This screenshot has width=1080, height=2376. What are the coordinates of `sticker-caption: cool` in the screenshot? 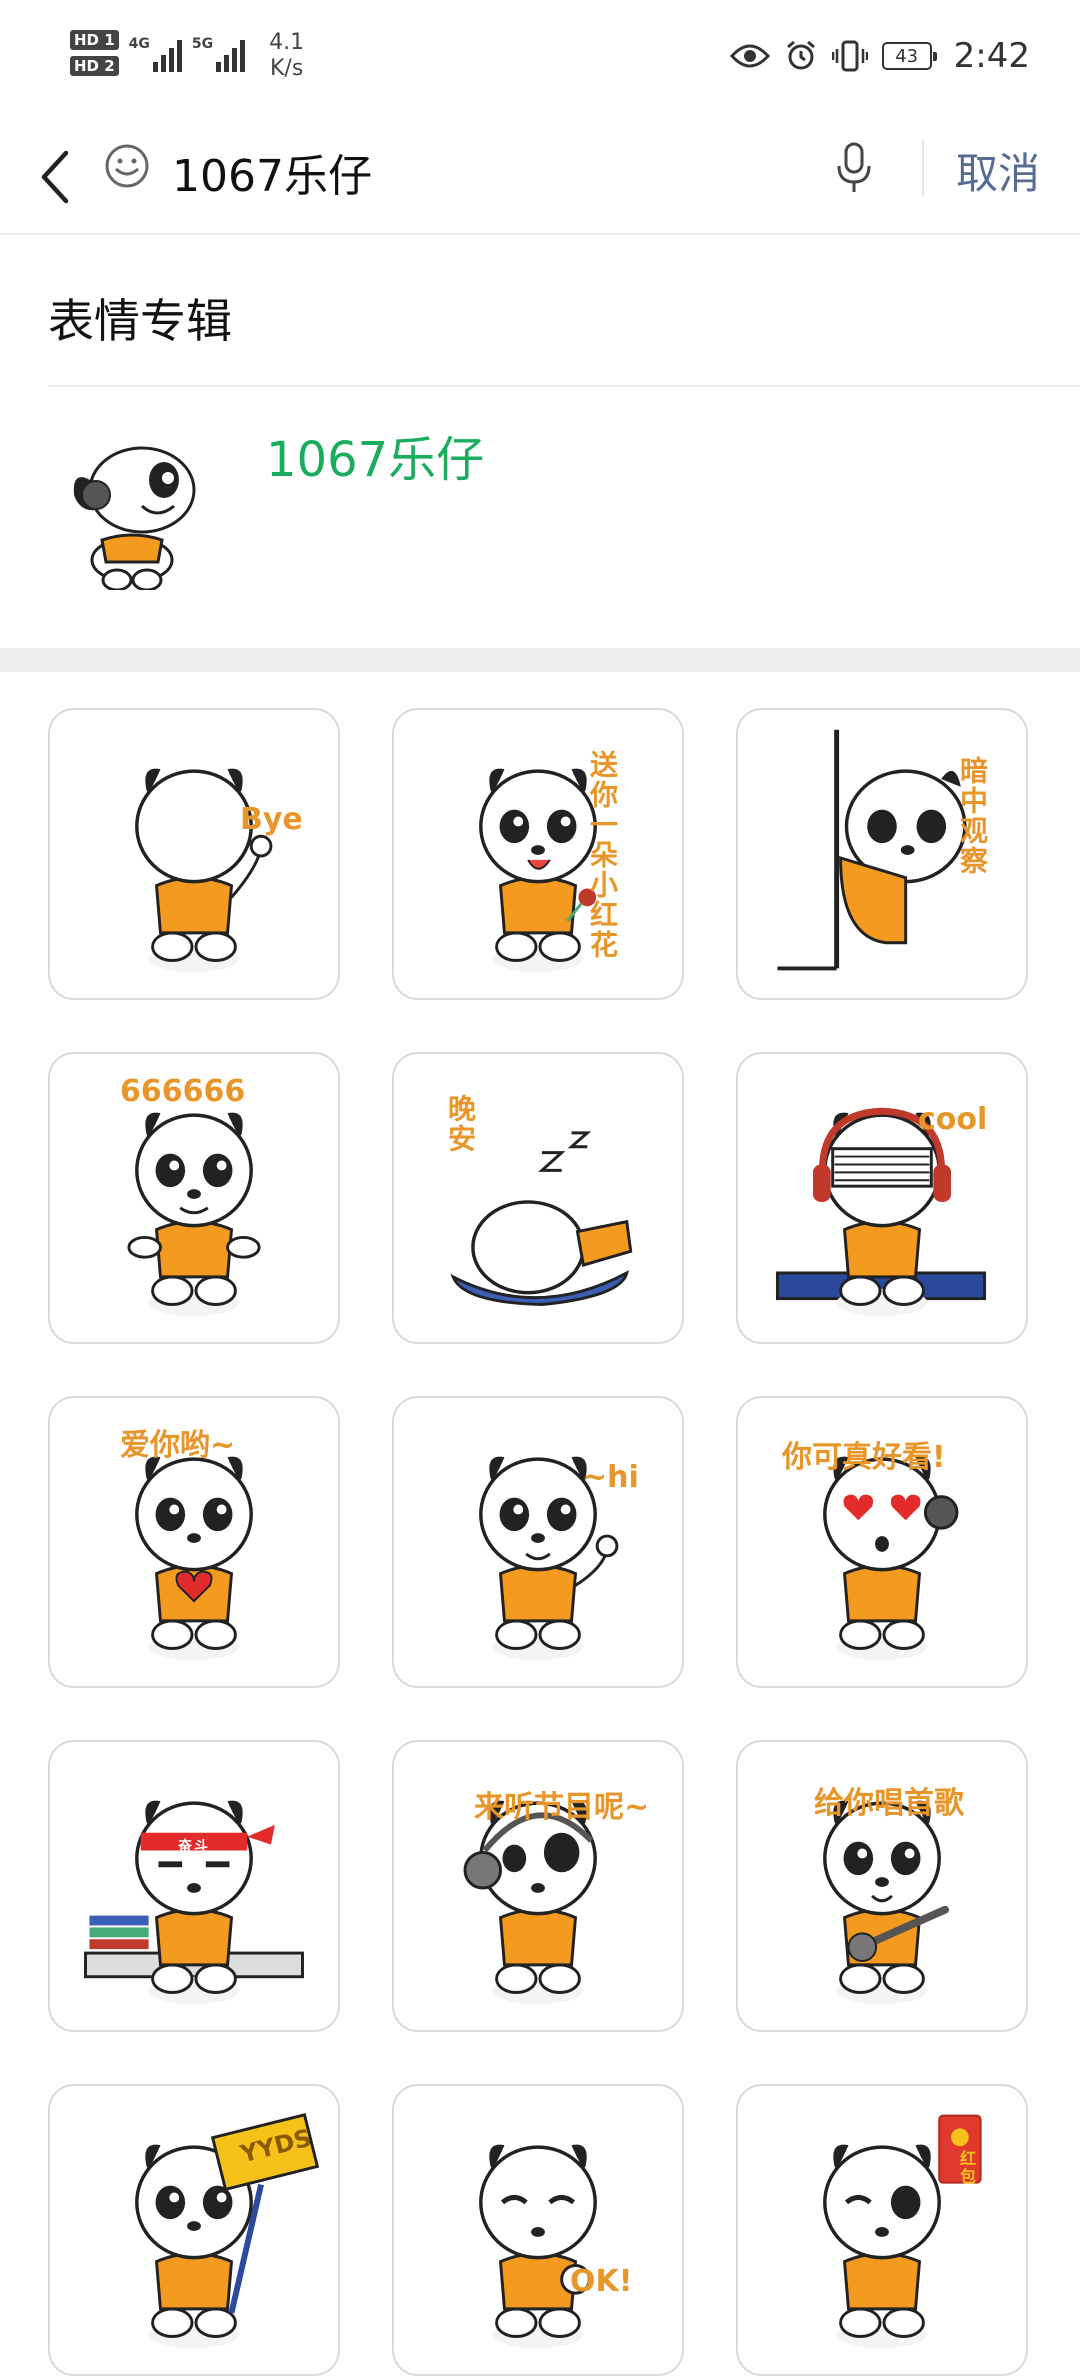 It's located at (953, 1119).